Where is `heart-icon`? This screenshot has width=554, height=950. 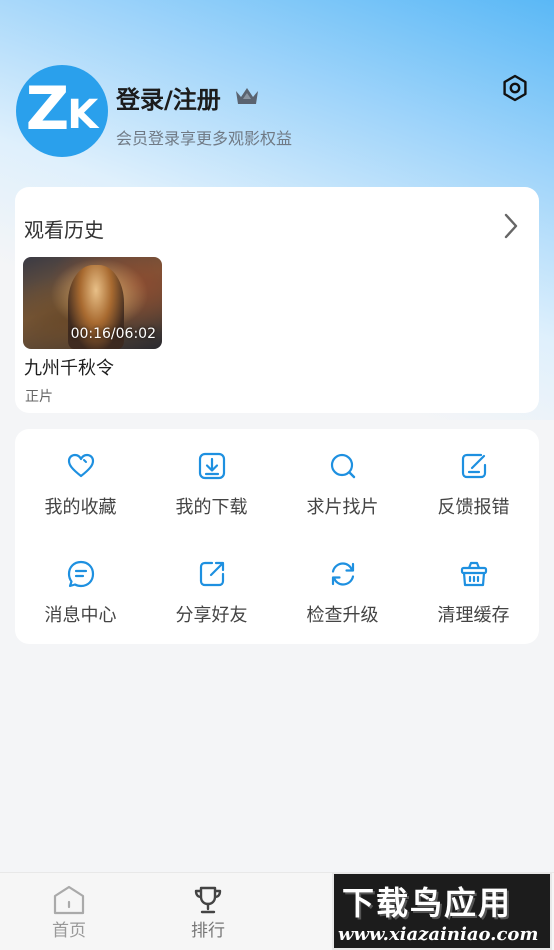
heart-icon is located at coordinates (80, 465).